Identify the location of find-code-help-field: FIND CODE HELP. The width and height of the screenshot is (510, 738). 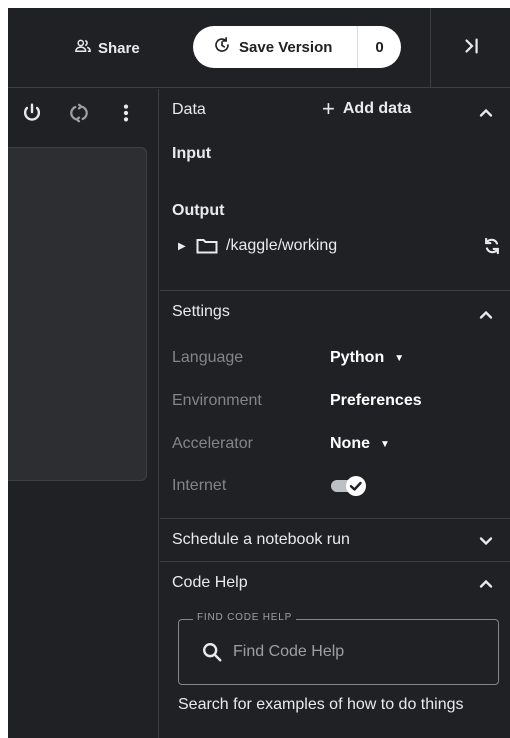
(338, 648).